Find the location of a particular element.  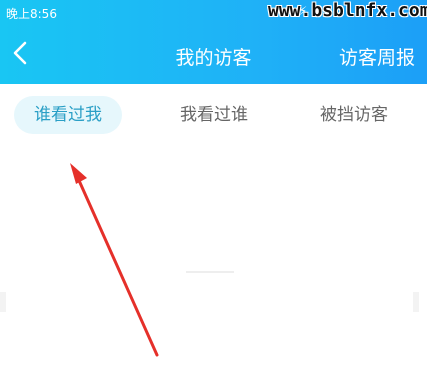

tab-blocked-visitors: 被挡访客 is located at coordinates (354, 115).